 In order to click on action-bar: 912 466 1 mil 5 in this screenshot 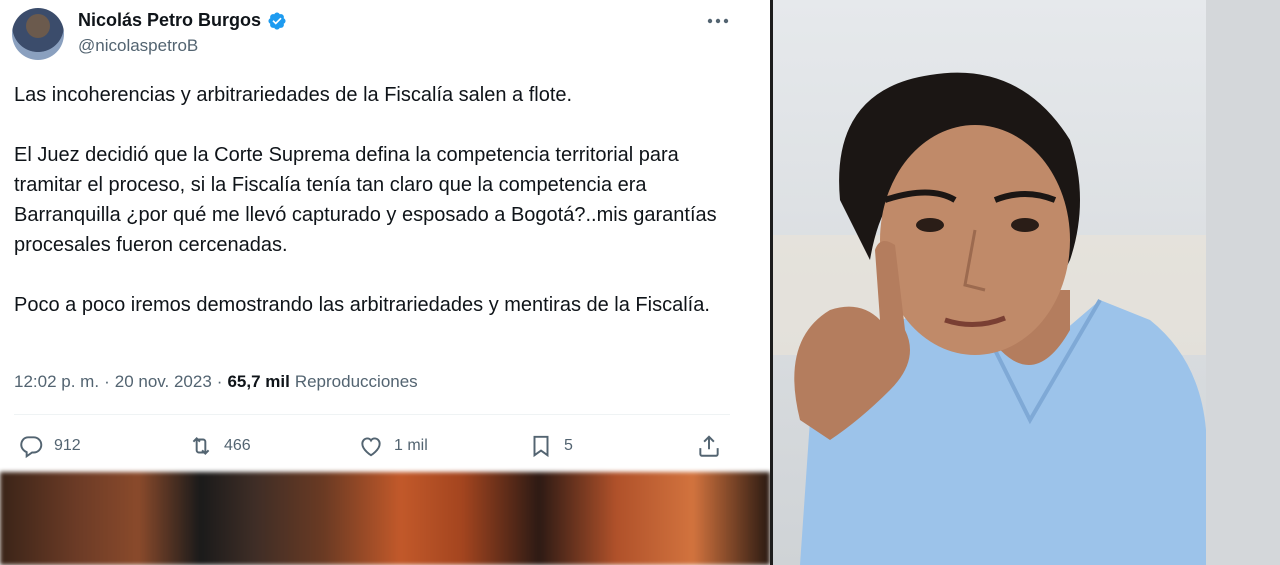, I will do `click(376, 446)`.